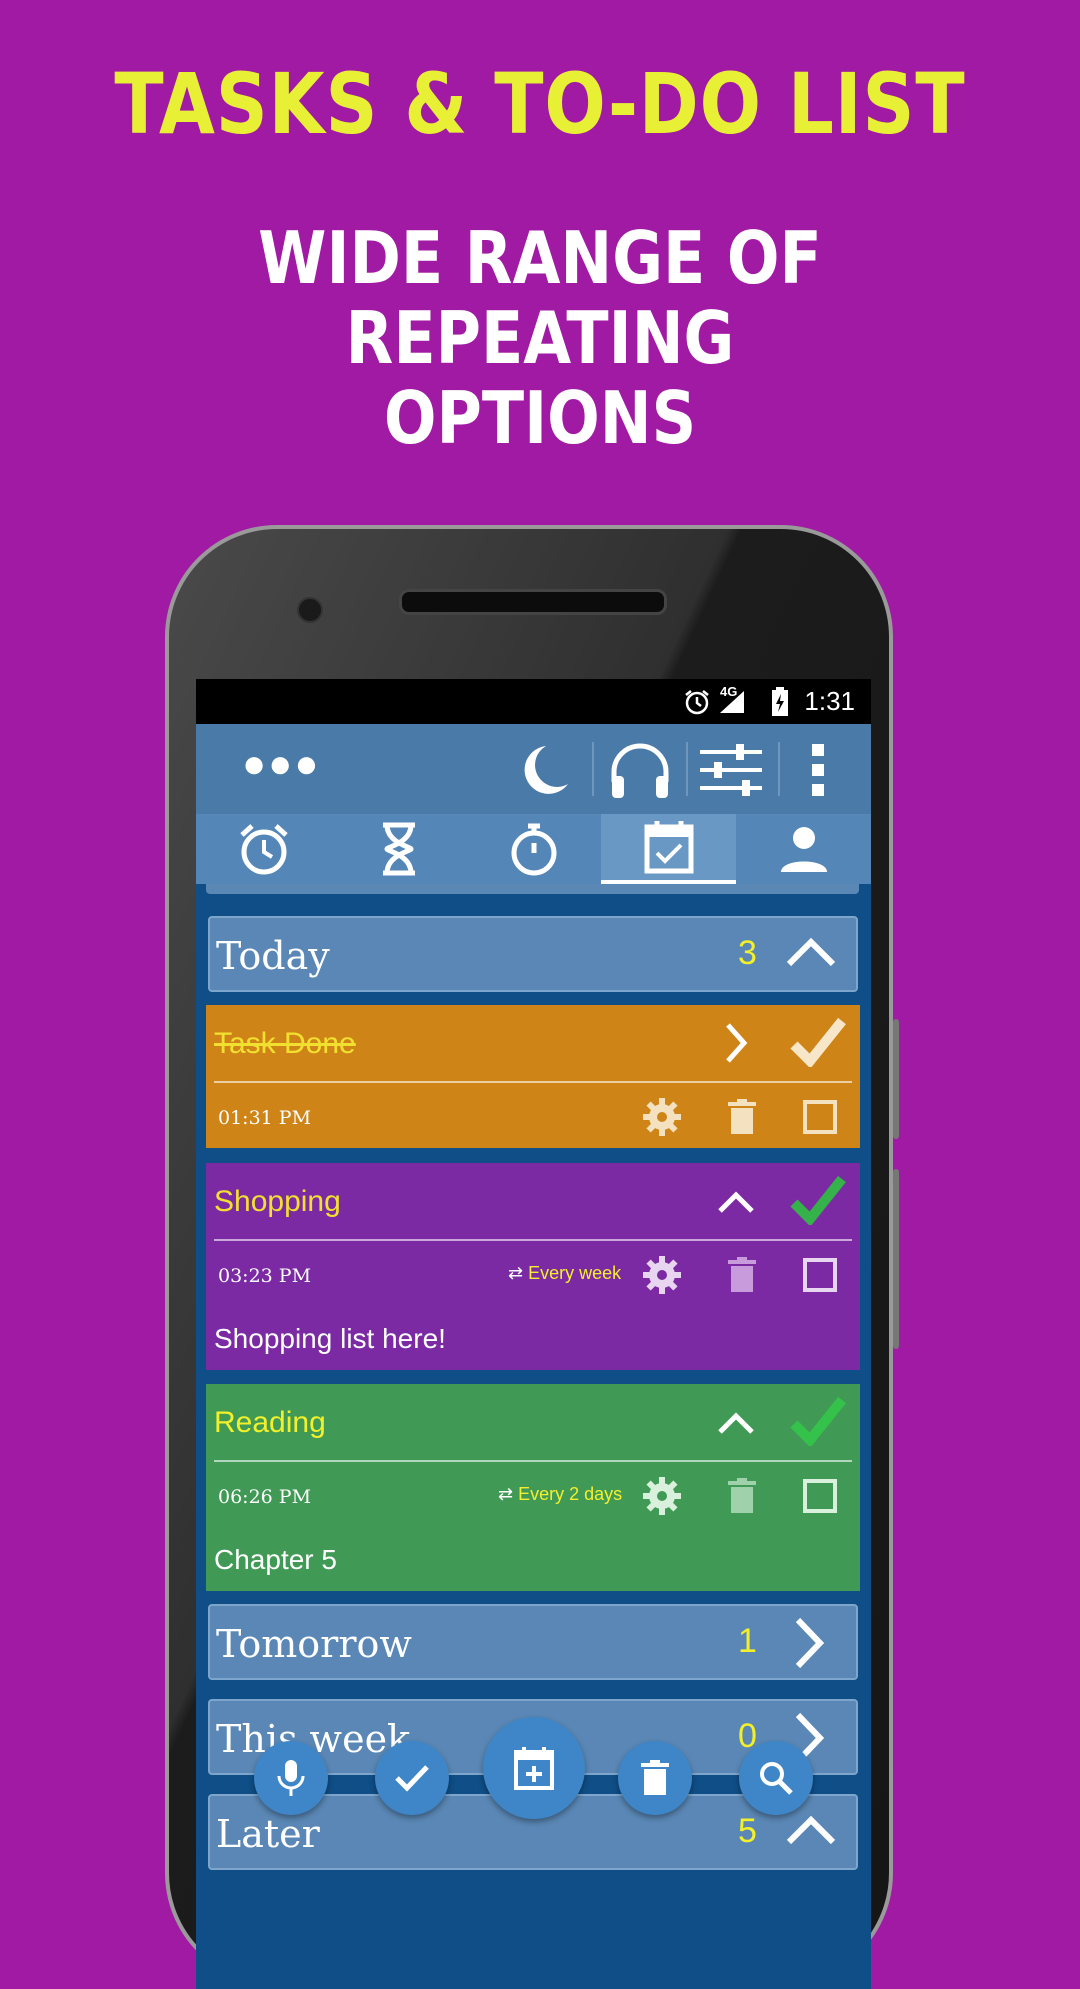 The height and width of the screenshot is (1989, 1080). Describe the element at coordinates (533, 1642) in the screenshot. I see `section-tomorrow: Tomorrow 1` at that location.